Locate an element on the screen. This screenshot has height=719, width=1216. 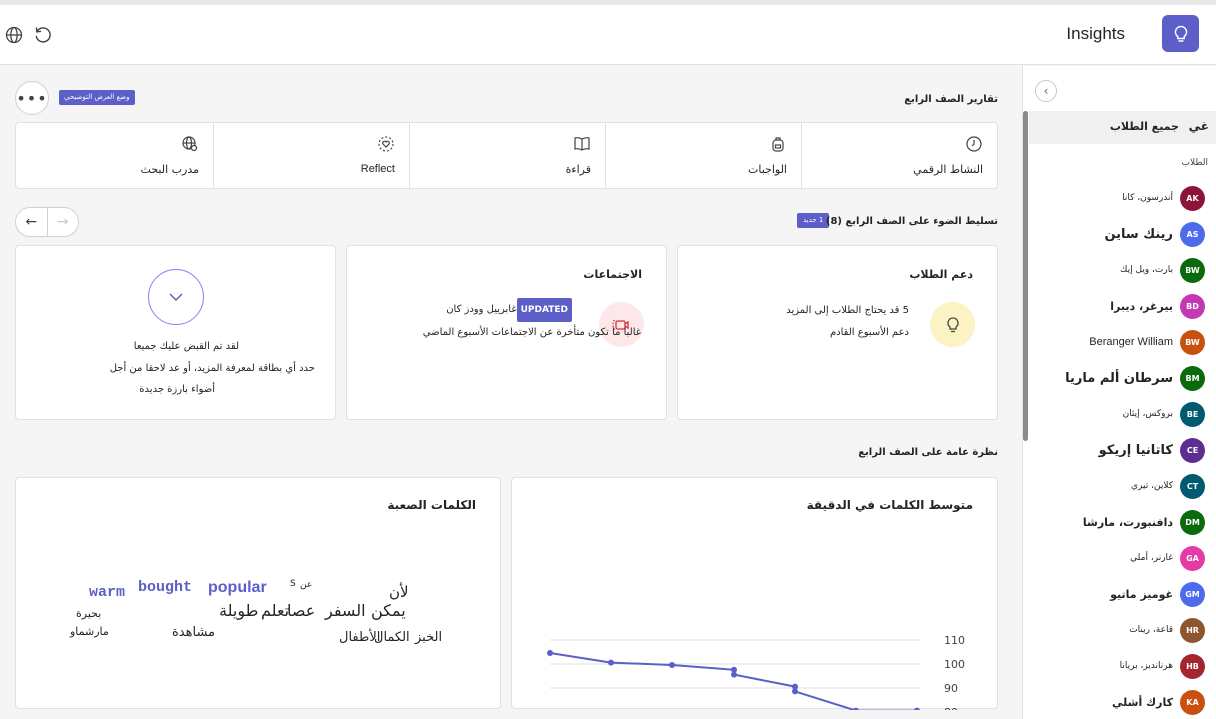
student-name: قاعة، رينات is located at coordinates (1151, 630).